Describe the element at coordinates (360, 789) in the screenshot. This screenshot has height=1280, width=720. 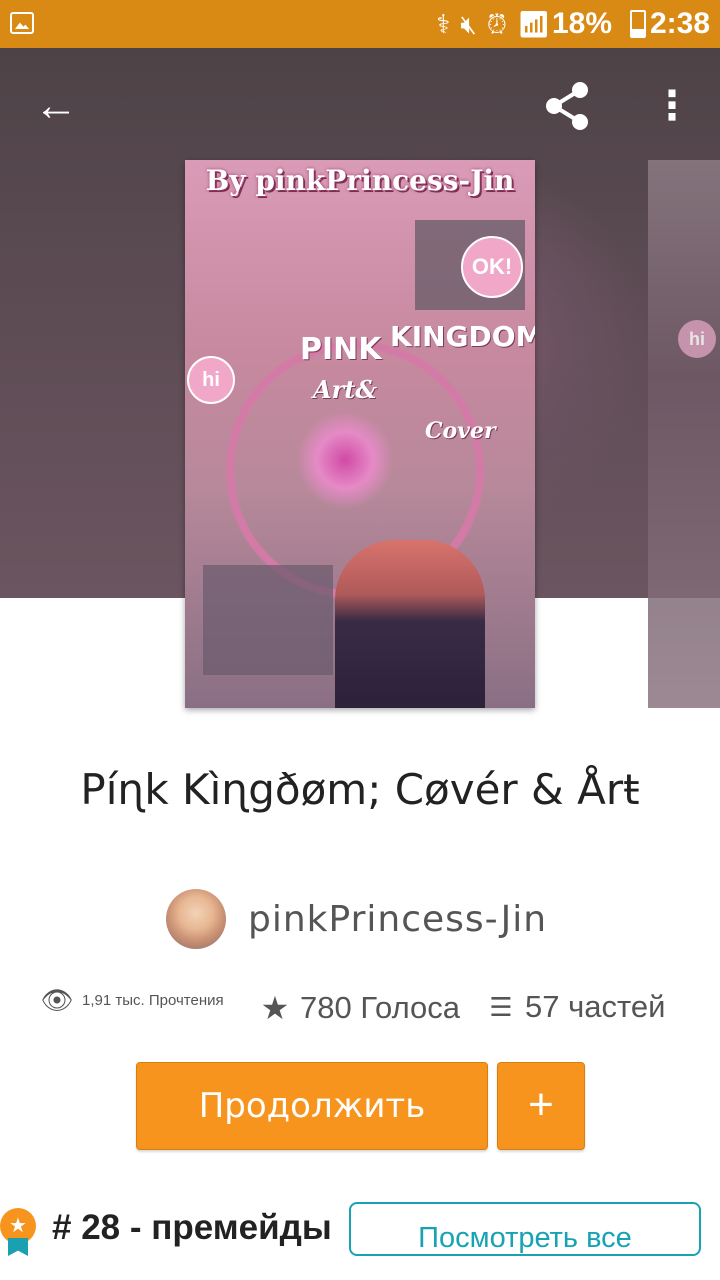
I see `story-title: Píɳk Kìɳgðøm; Cøvér & Årŧ` at that location.